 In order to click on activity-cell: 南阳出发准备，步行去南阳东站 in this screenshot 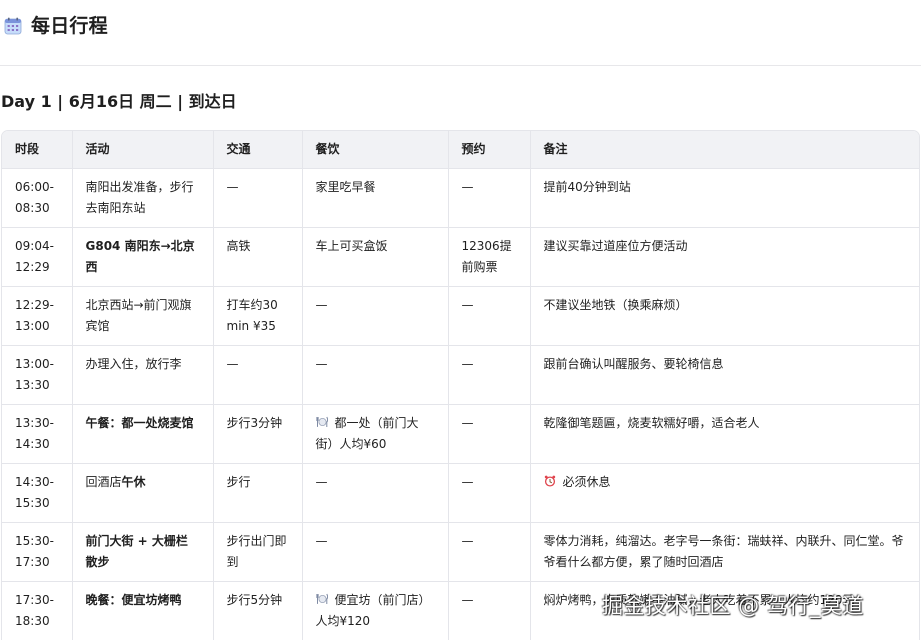, I will do `click(143, 198)`.